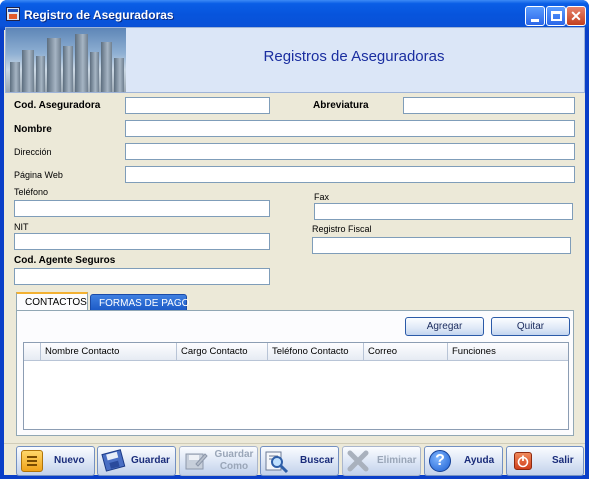 This screenshot has height=479, width=589. What do you see at coordinates (443, 211) in the screenshot?
I see `fax-input` at bounding box center [443, 211].